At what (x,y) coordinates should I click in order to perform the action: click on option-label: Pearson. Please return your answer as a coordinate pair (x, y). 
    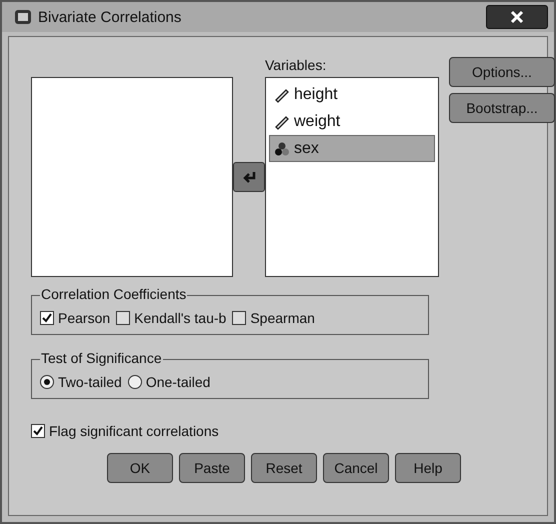
    Looking at the image, I should click on (84, 318).